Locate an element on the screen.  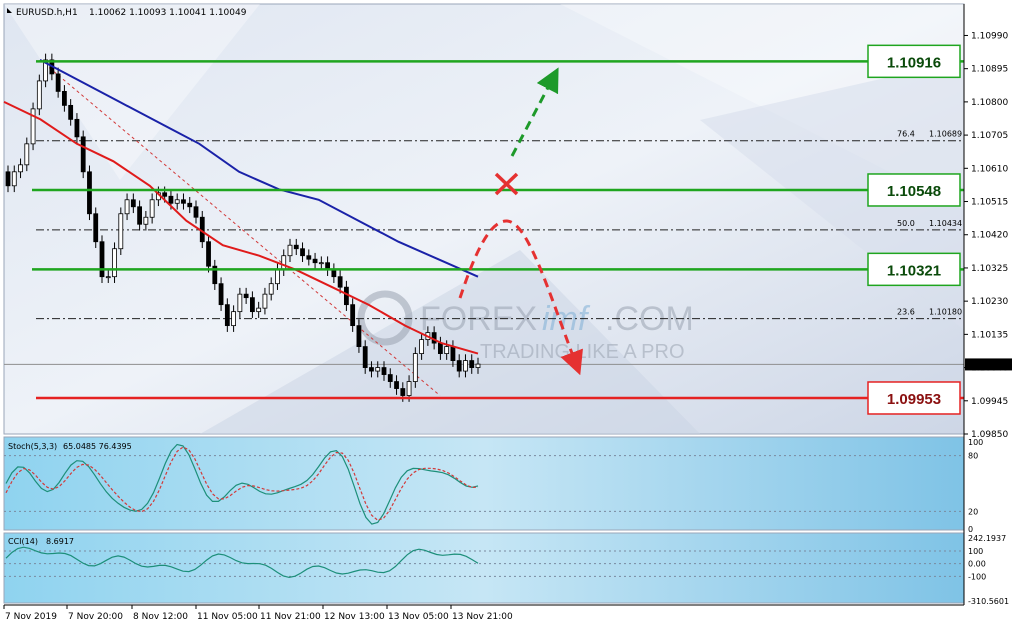
time-tick-label: 13 Nov 21:00 is located at coordinates (482, 617).